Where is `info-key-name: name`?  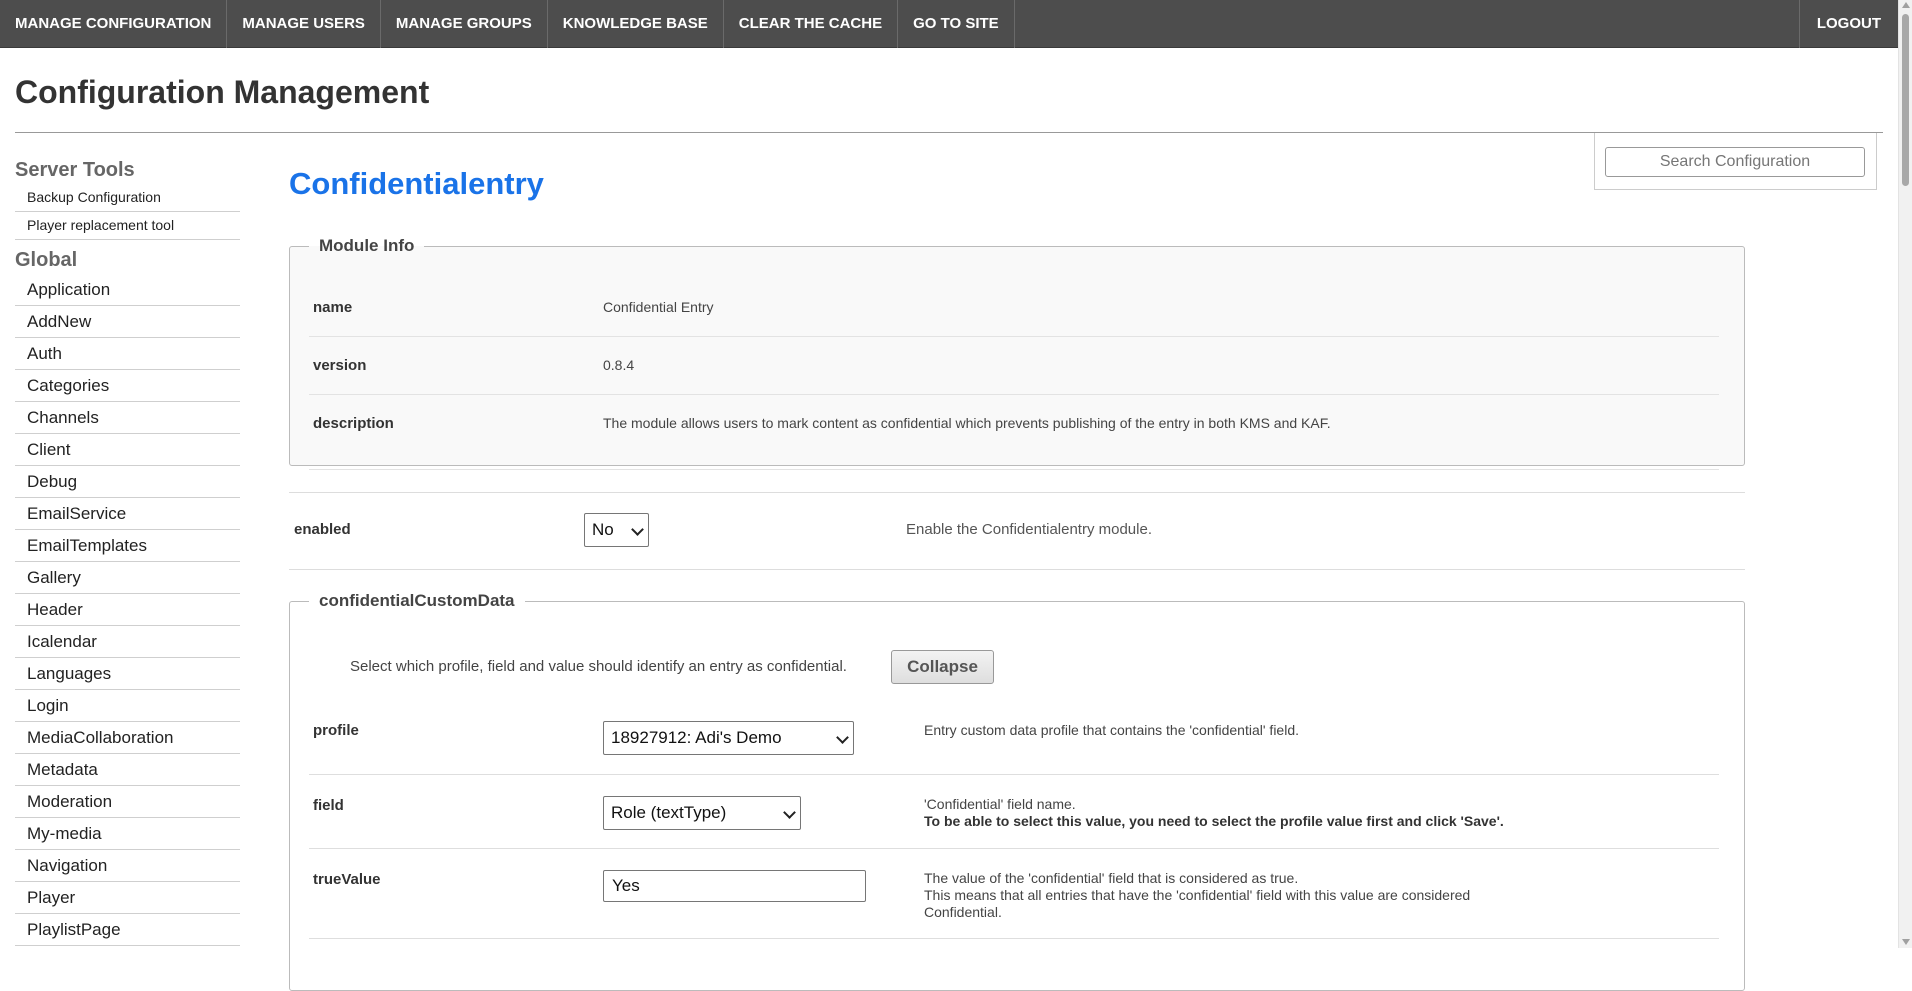
info-key-name: name is located at coordinates (333, 307).